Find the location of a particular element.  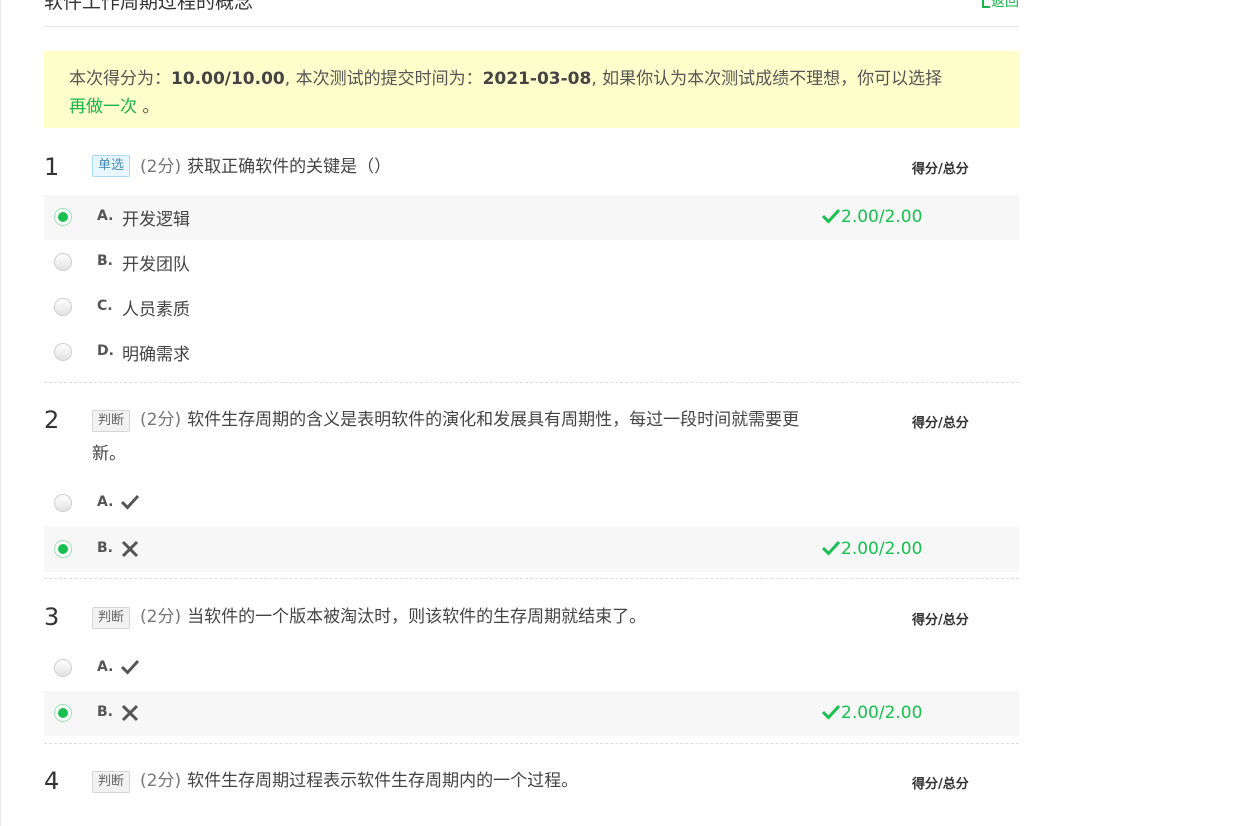

option-3a: A. is located at coordinates (531, 668).